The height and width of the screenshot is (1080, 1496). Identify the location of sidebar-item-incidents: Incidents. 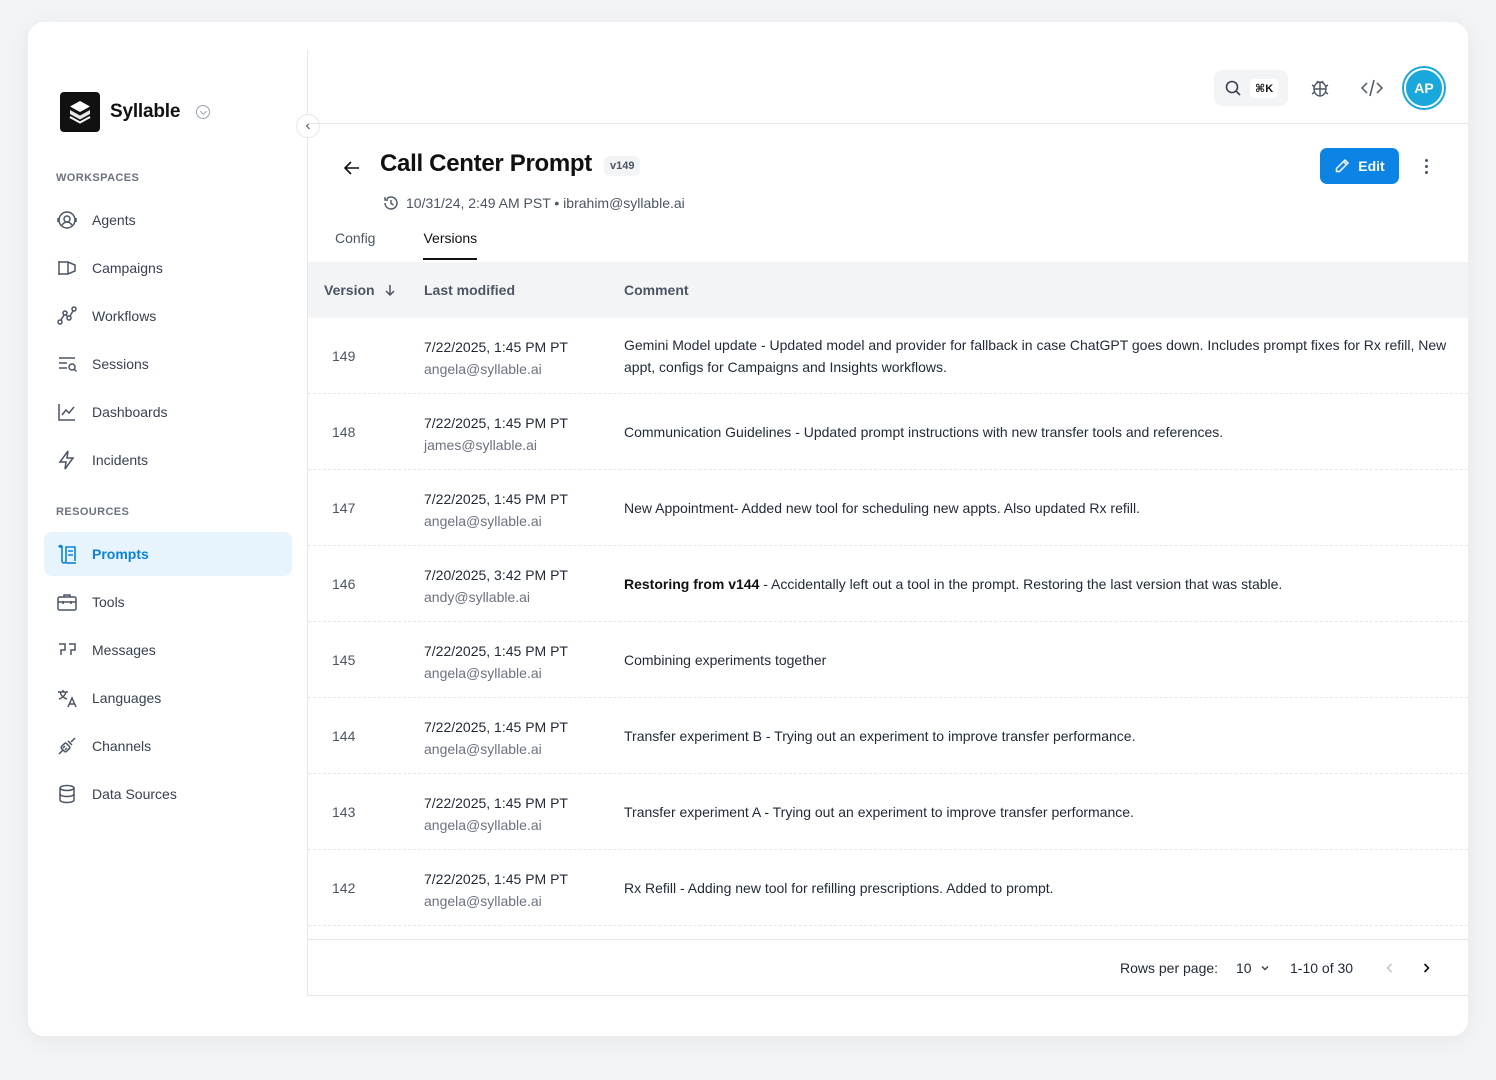
(168, 460).